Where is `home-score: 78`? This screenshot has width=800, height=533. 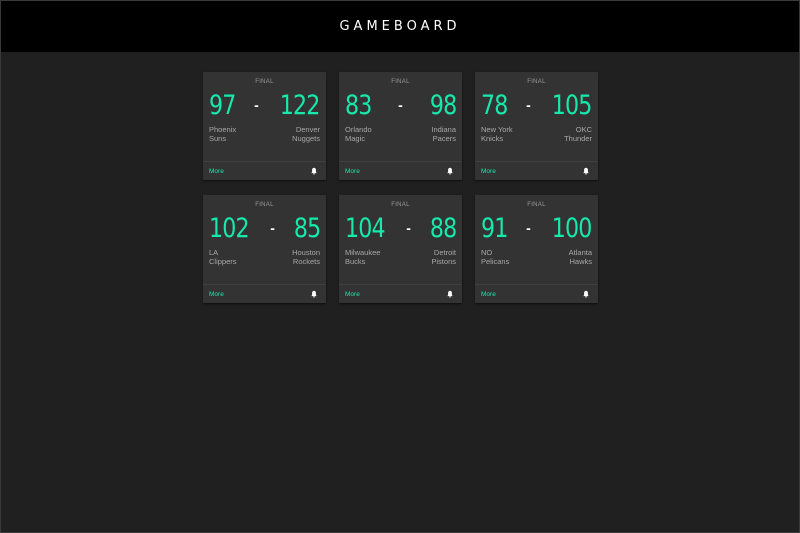 home-score: 78 is located at coordinates (494, 105).